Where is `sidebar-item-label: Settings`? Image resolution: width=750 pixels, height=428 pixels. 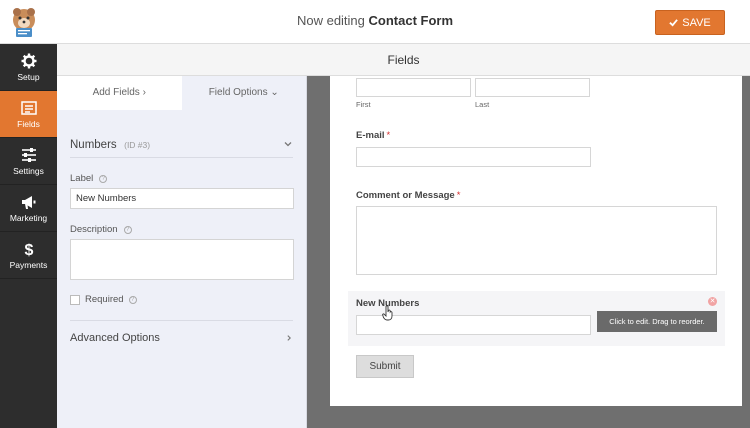
sidebar-item-label: Settings is located at coordinates (28, 170).